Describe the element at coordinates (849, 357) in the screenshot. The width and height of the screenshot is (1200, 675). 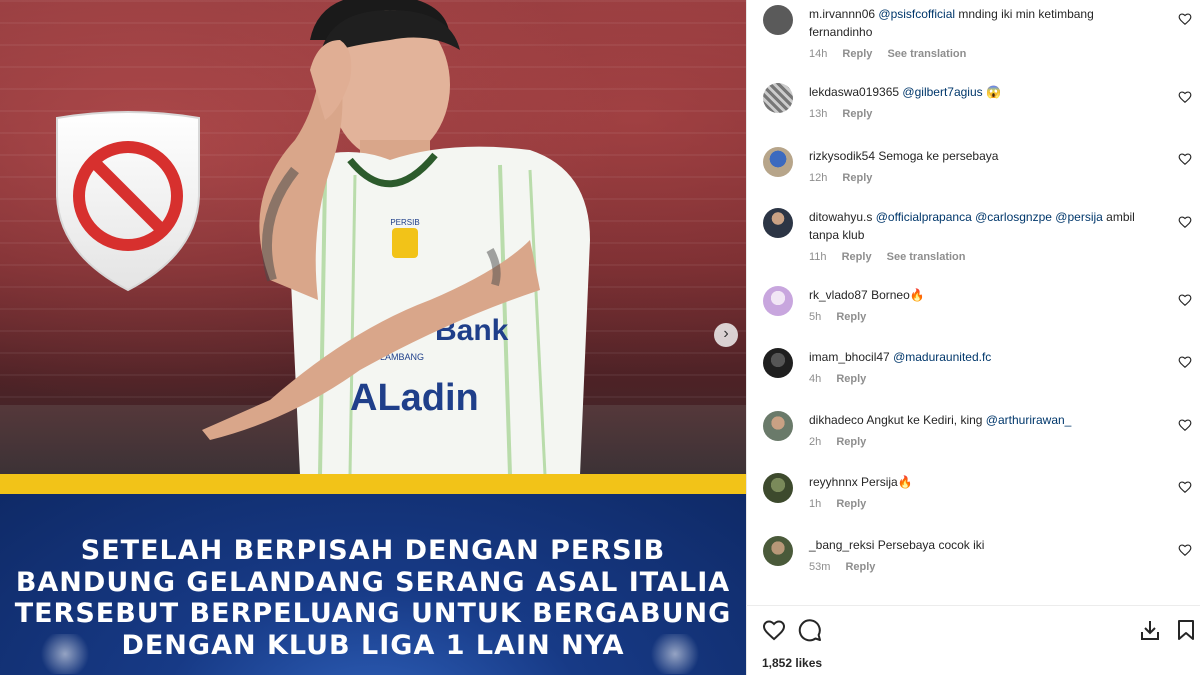
I see `comment-username: imam_bhocil47` at that location.